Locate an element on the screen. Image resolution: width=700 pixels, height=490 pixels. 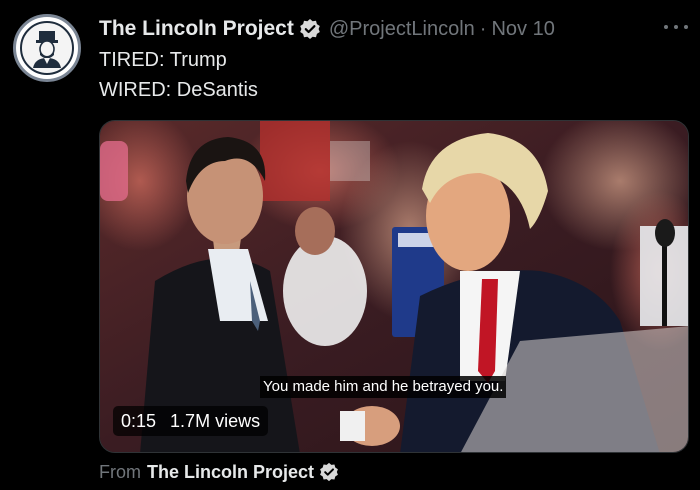
source-name: The Lincoln Project is located at coordinates (230, 472).